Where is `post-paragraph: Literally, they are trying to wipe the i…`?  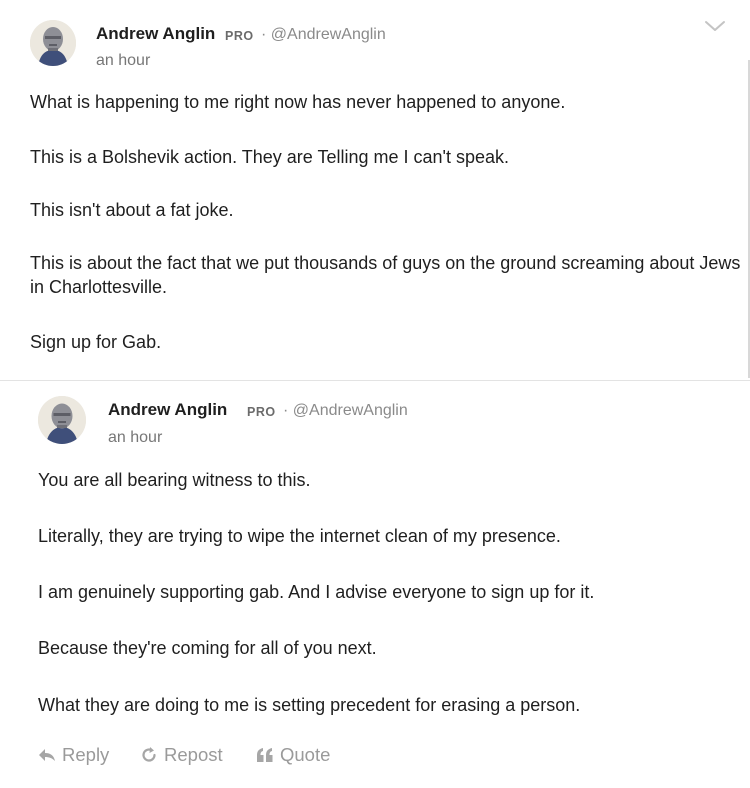
post-paragraph: Literally, they are trying to wipe the i… is located at coordinates (299, 536).